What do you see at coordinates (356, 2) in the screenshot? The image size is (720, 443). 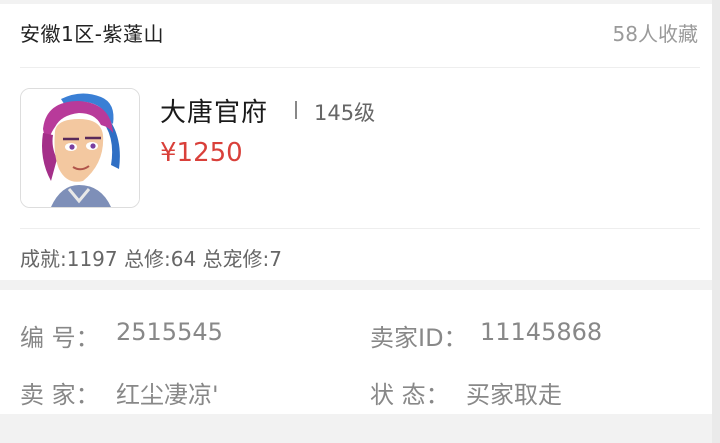 I see `top-divider` at bounding box center [356, 2].